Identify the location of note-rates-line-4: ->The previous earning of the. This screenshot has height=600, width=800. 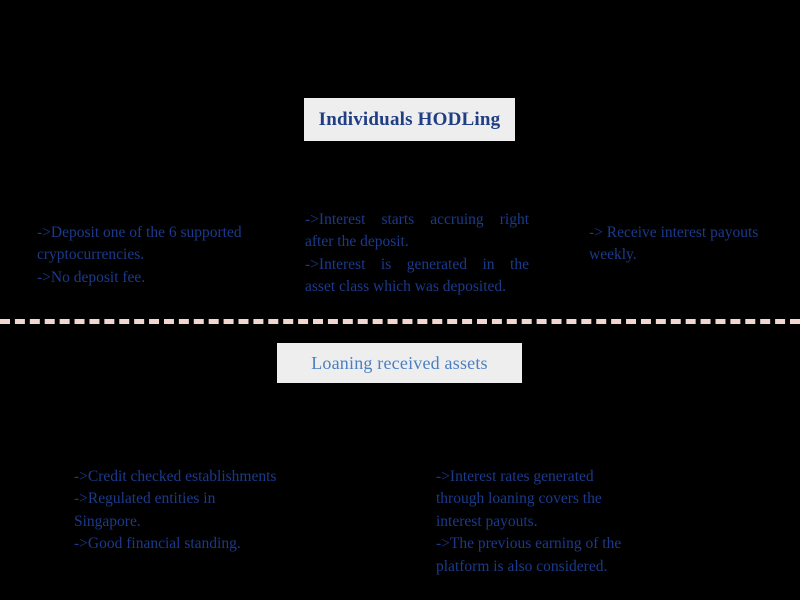
(529, 544).